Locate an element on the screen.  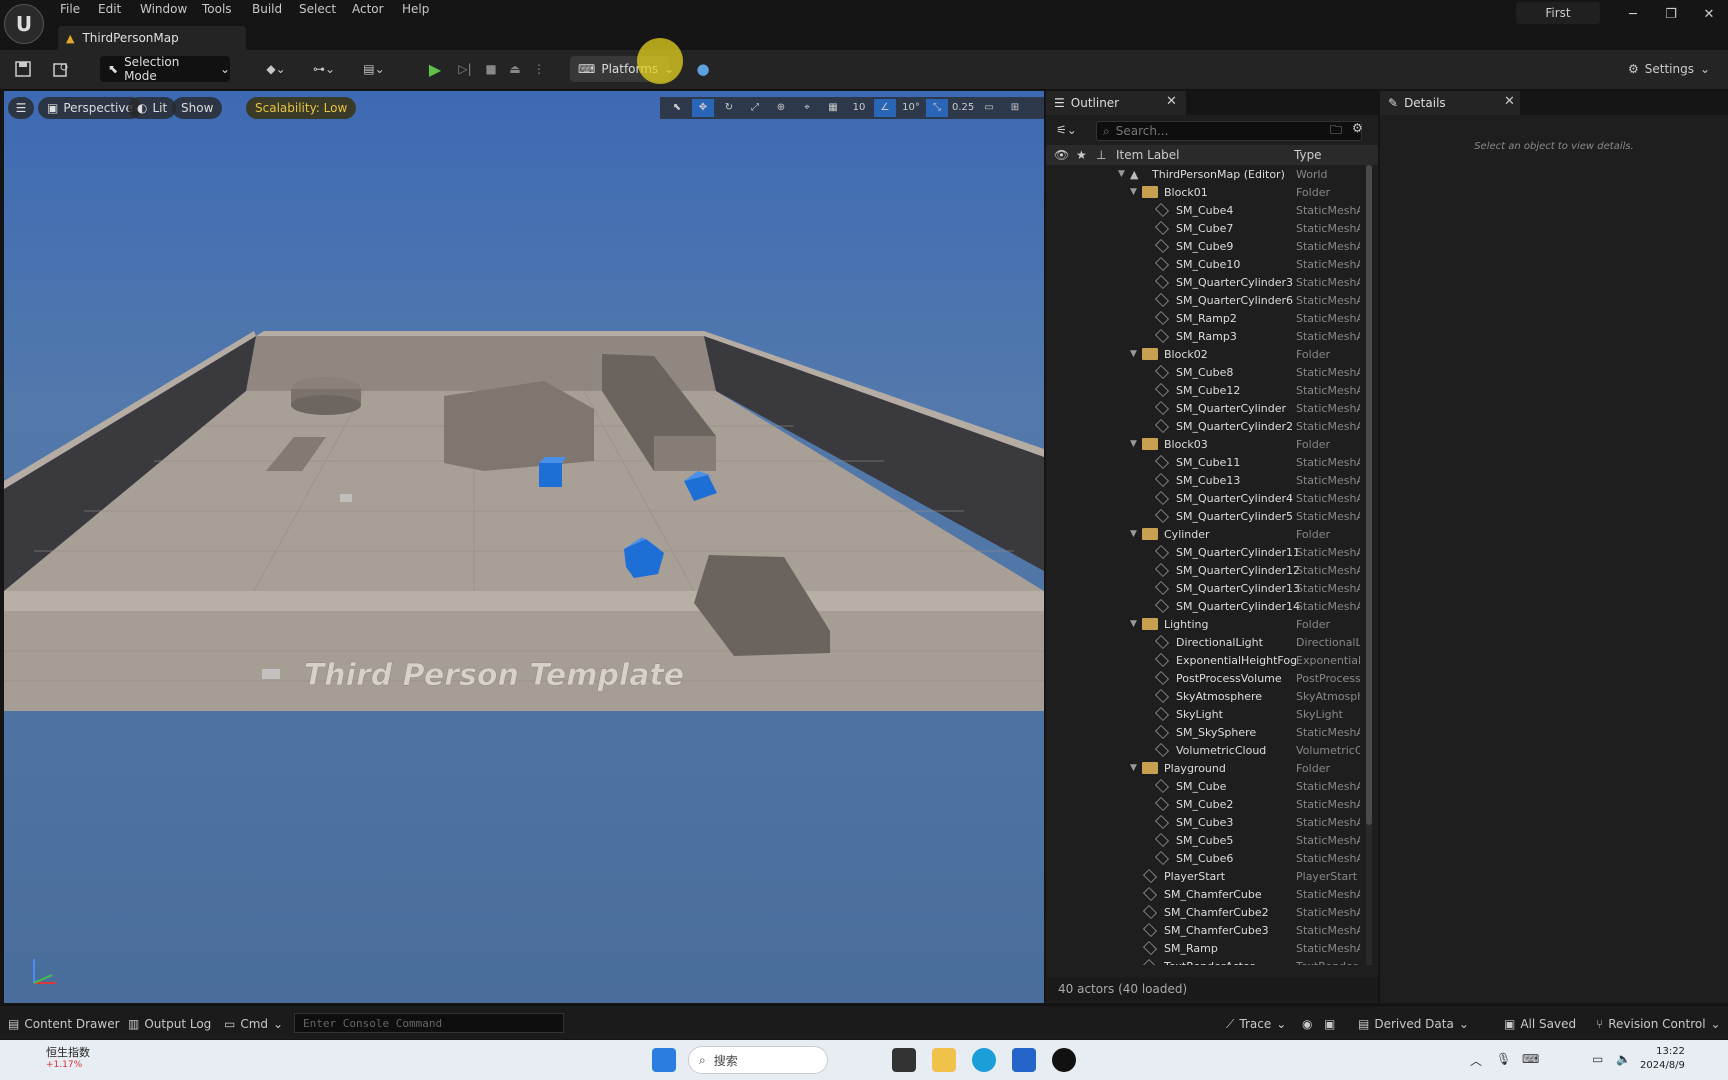
surface-snap-icon: ⌖ is located at coordinates (807, 108).